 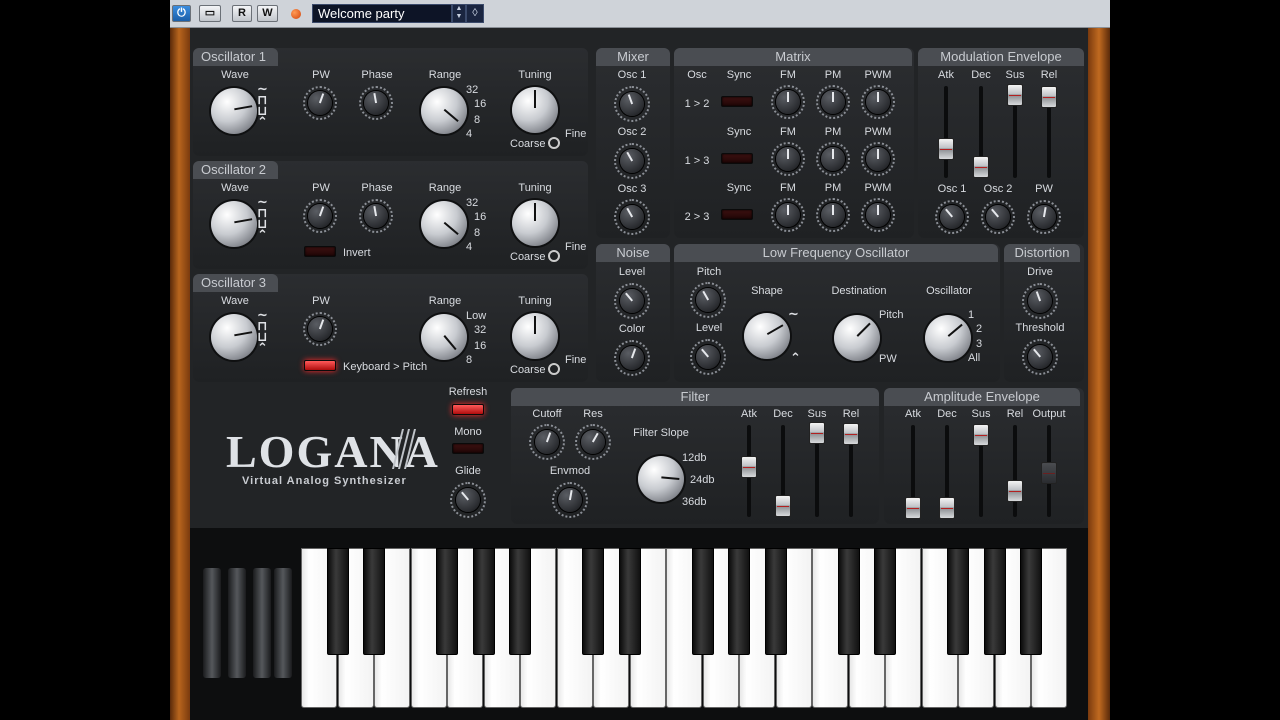 I want to click on mixer-osc1-knob, so click(x=632, y=104).